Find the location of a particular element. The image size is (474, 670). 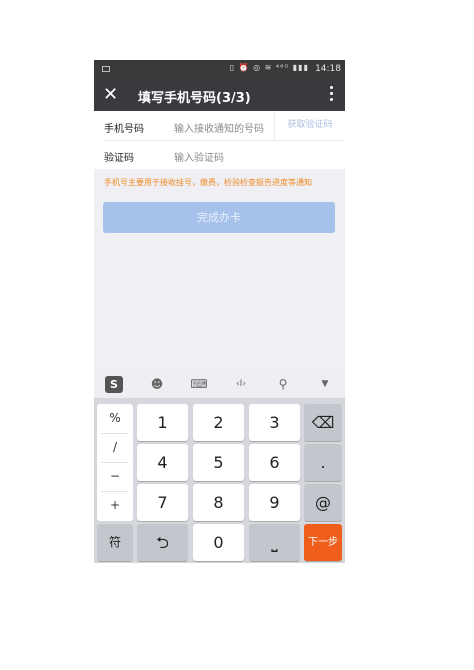

symbol-switch-key: 符 is located at coordinates (115, 542).